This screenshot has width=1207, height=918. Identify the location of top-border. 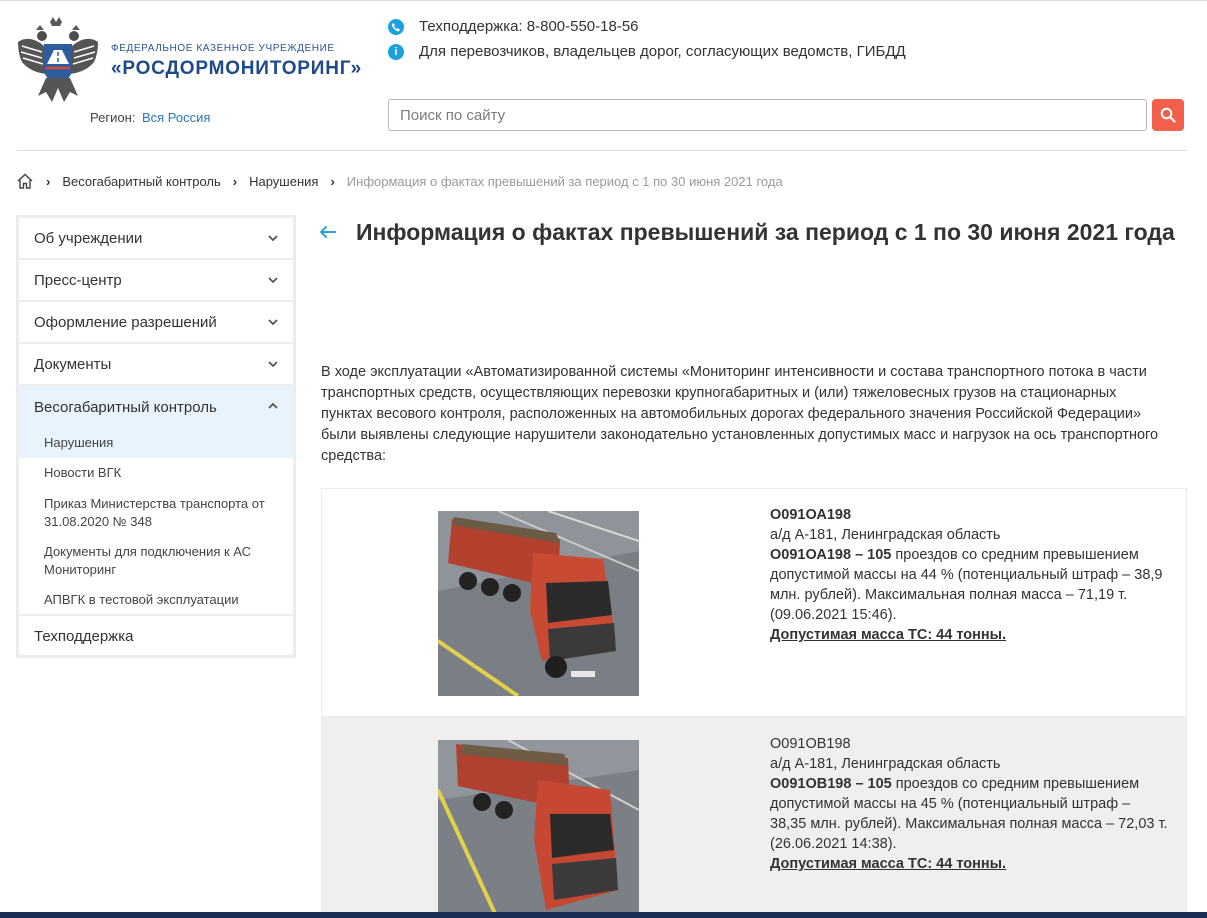
(603, 1).